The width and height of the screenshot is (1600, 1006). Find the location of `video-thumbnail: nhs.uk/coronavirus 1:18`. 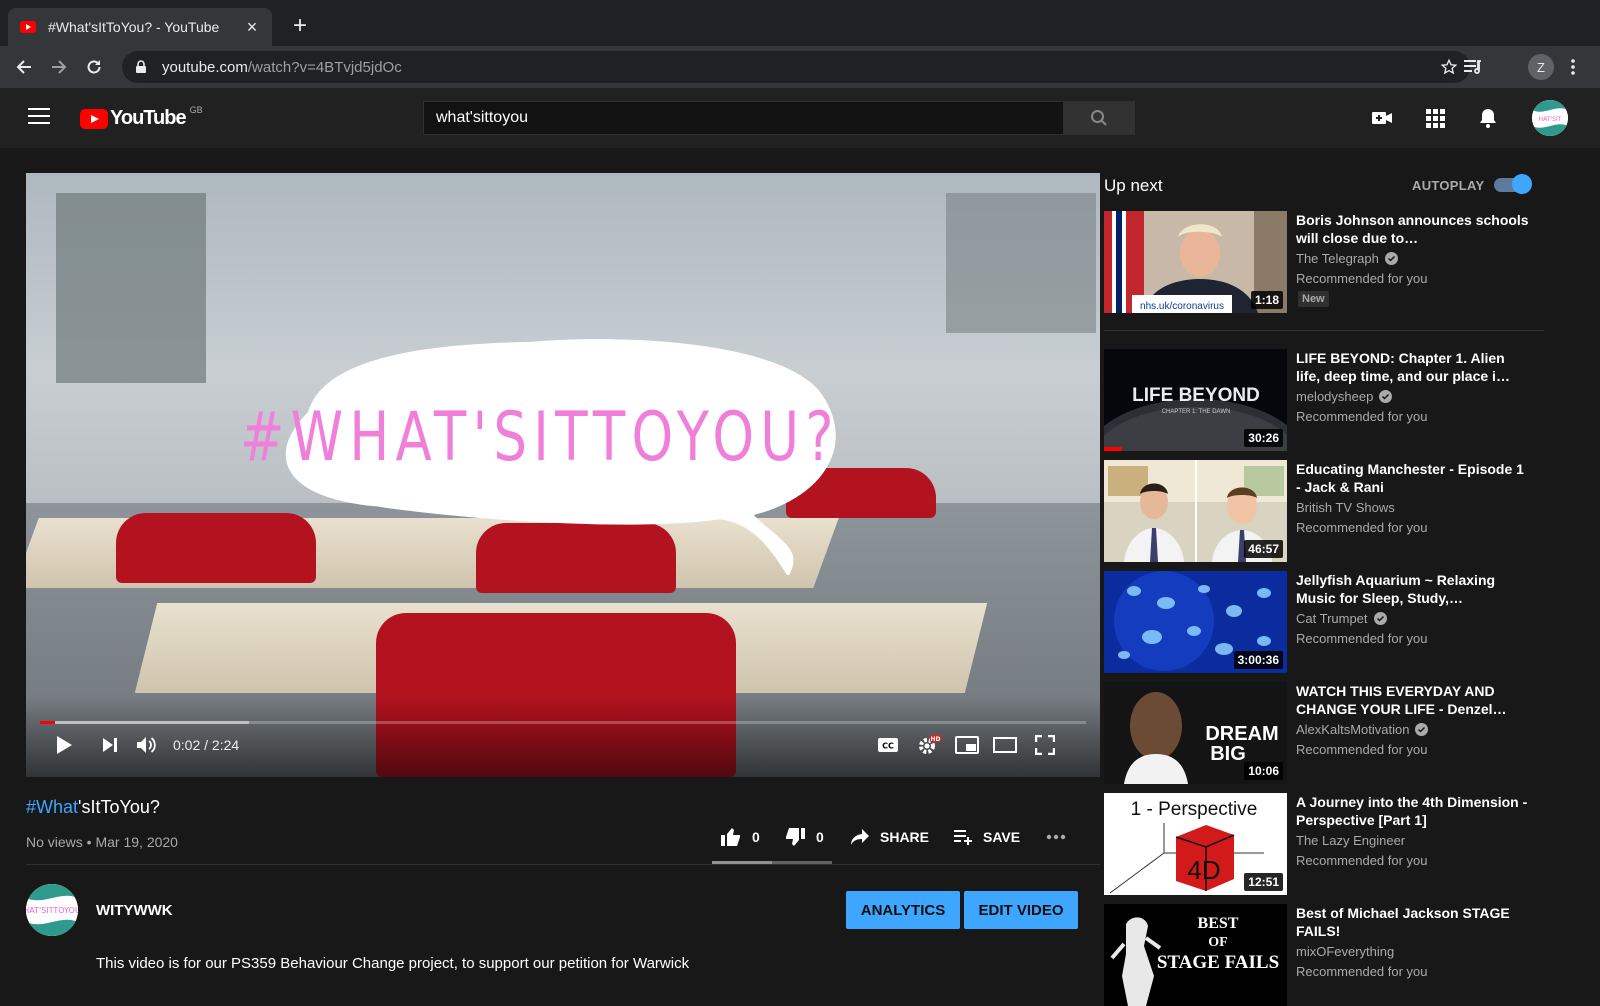

video-thumbnail: nhs.uk/coronavirus 1:18 is located at coordinates (1195, 262).